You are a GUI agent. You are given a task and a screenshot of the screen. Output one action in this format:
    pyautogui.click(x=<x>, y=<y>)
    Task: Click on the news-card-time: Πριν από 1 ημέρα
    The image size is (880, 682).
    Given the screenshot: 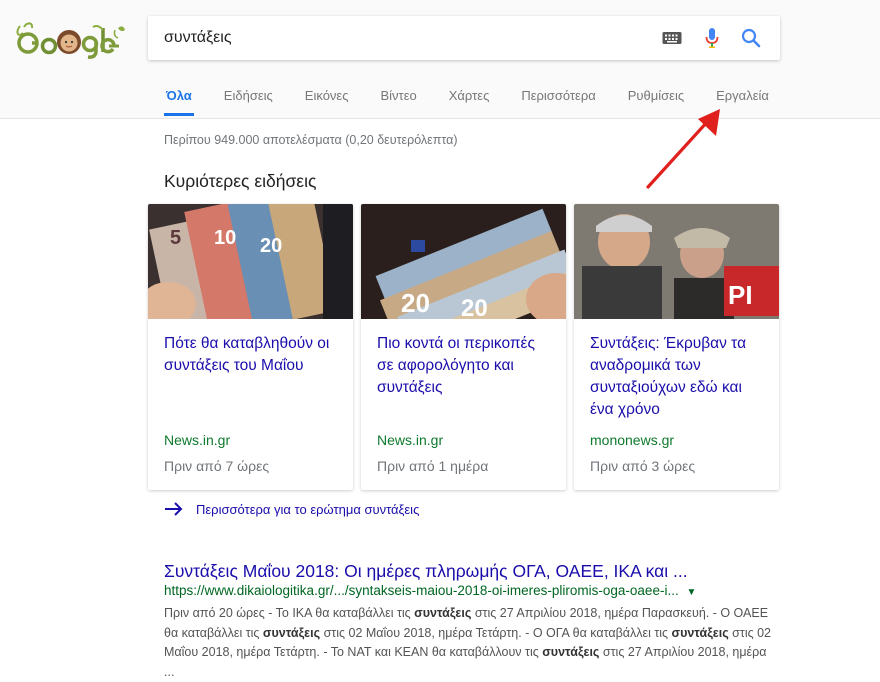 What is the action you would take?
    pyautogui.click(x=433, y=466)
    